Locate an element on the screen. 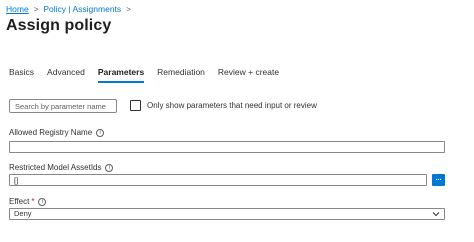 This screenshot has height=242, width=474. more-options-icon: ··· is located at coordinates (104, 25).